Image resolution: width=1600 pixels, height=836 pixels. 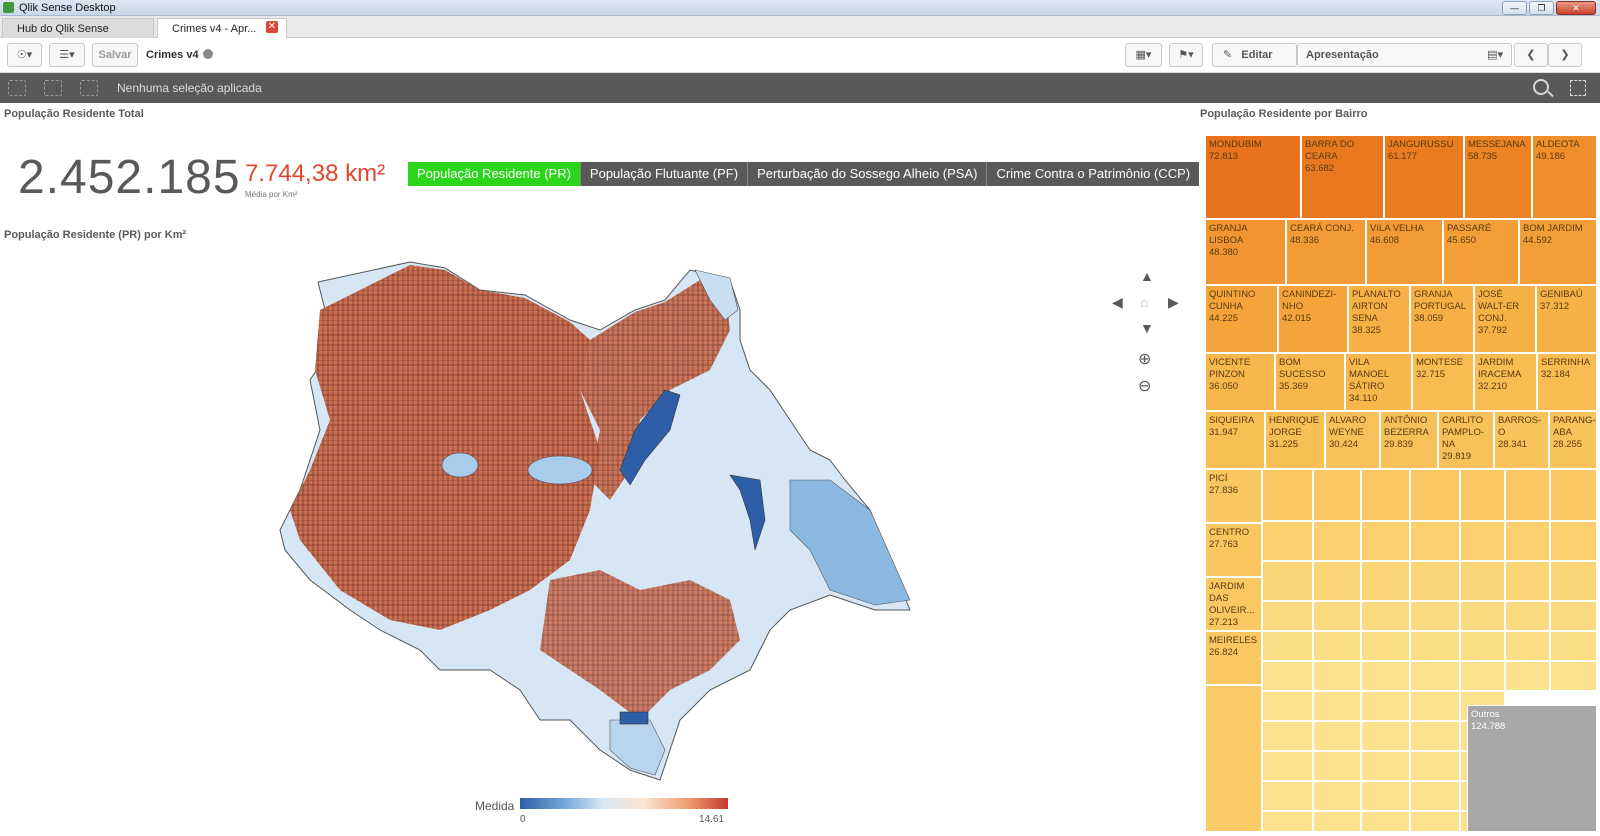 I want to click on global-menu-button: ☰▾, so click(x=67, y=55).